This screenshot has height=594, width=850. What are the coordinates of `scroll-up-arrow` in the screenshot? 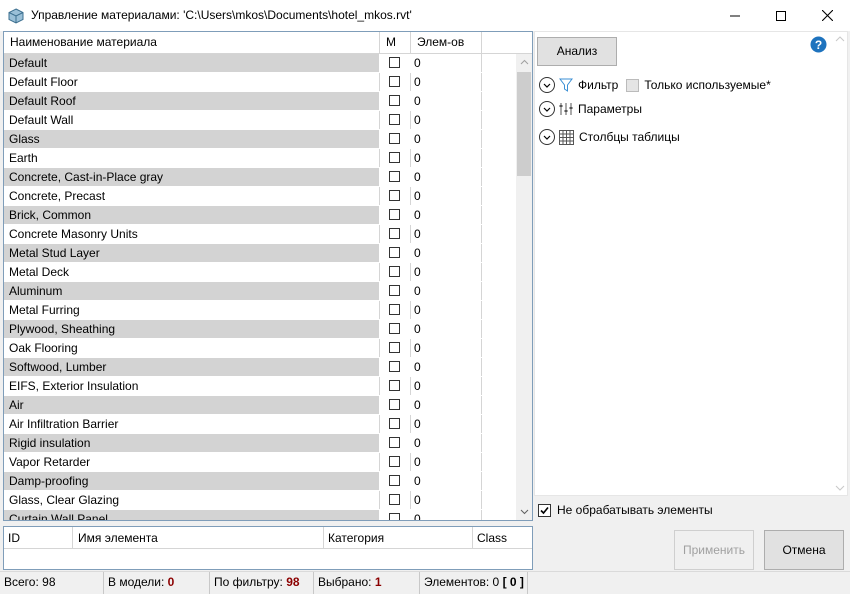 It's located at (524, 62).